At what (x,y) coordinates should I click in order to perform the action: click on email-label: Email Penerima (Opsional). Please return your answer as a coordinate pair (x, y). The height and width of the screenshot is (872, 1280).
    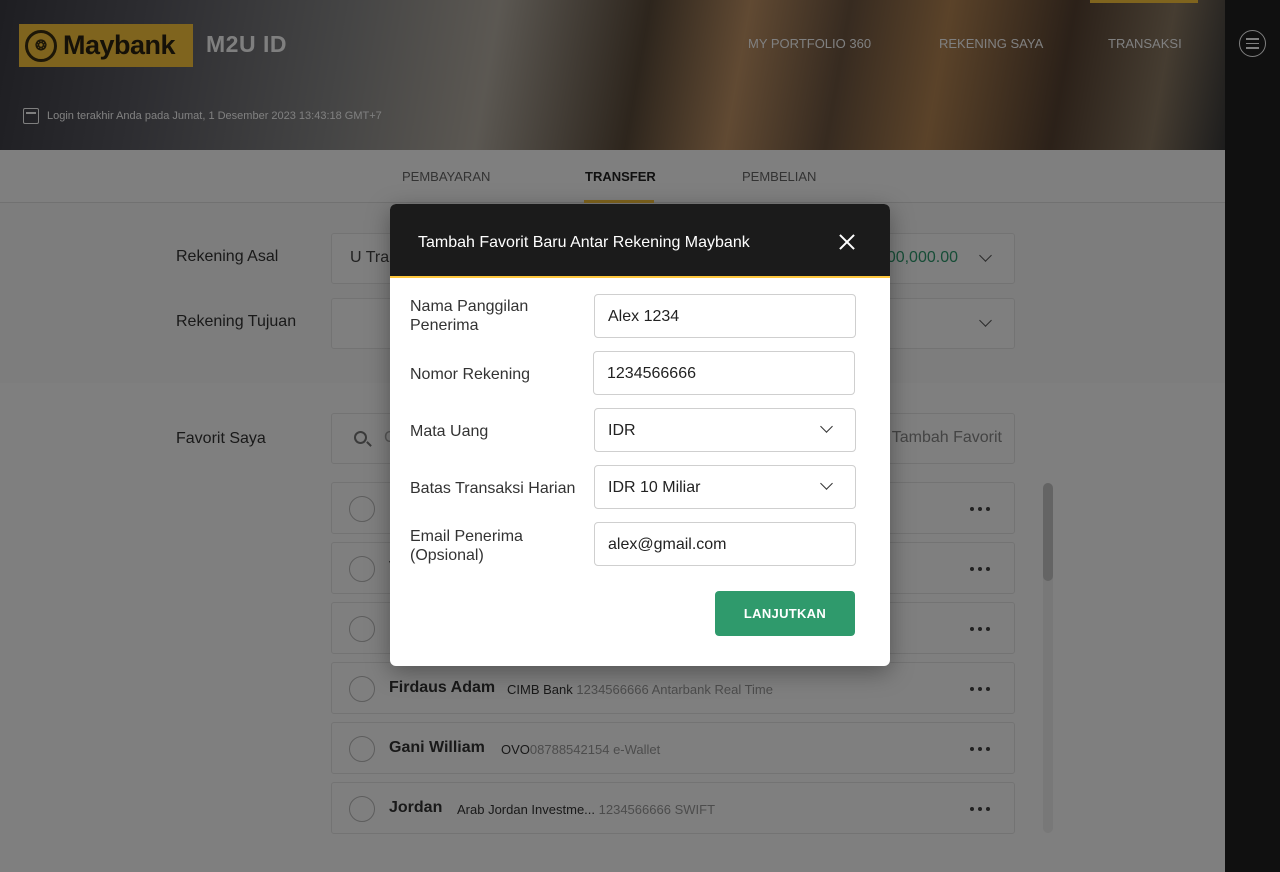
    Looking at the image, I should click on (466, 546).